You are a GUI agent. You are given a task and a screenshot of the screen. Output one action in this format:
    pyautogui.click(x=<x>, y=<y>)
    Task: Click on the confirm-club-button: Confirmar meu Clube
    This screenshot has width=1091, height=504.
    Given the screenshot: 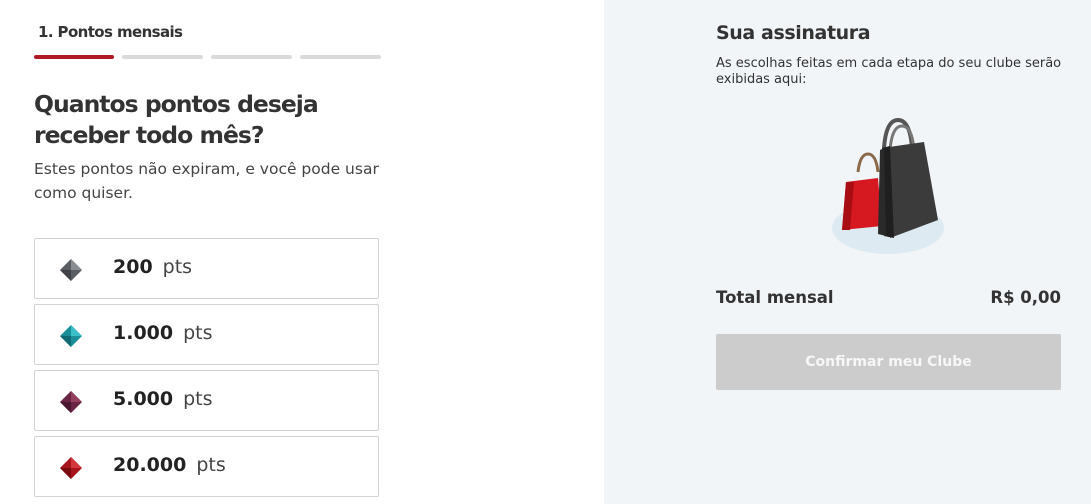 What is the action you would take?
    pyautogui.click(x=888, y=362)
    